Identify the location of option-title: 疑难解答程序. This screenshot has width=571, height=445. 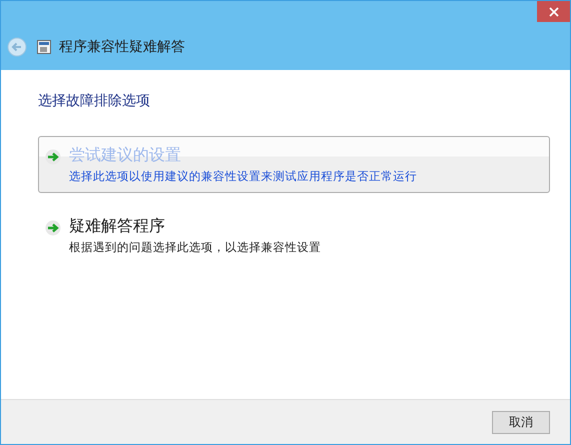
(117, 226).